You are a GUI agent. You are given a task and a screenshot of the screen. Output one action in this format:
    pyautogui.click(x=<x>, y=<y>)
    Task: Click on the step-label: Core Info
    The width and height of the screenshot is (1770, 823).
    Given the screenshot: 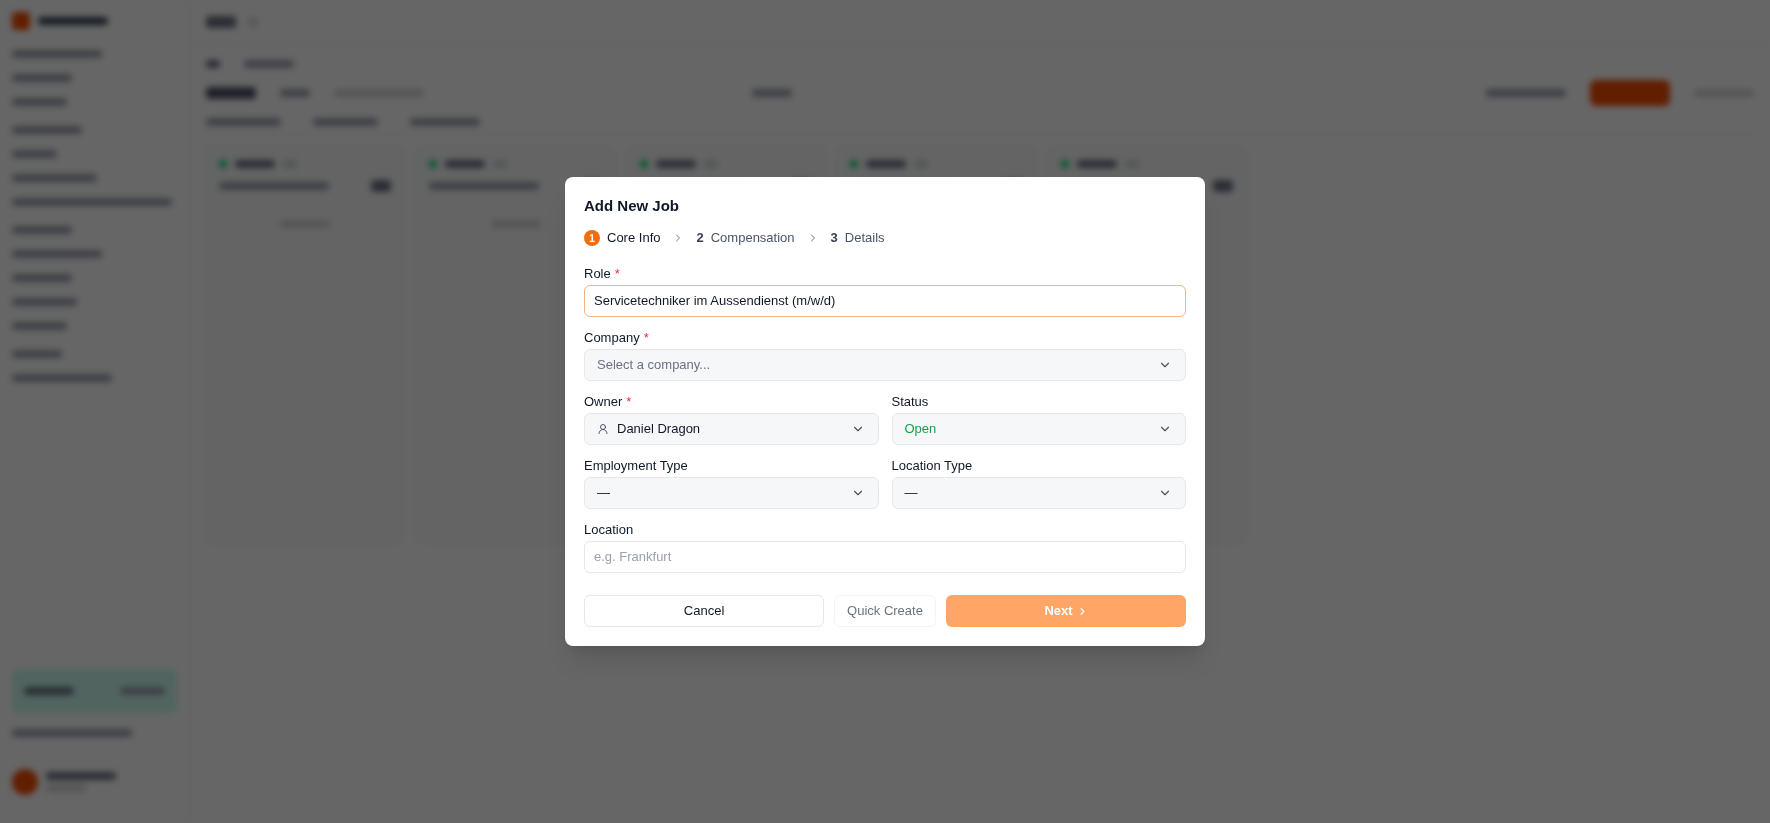 What is the action you would take?
    pyautogui.click(x=634, y=238)
    